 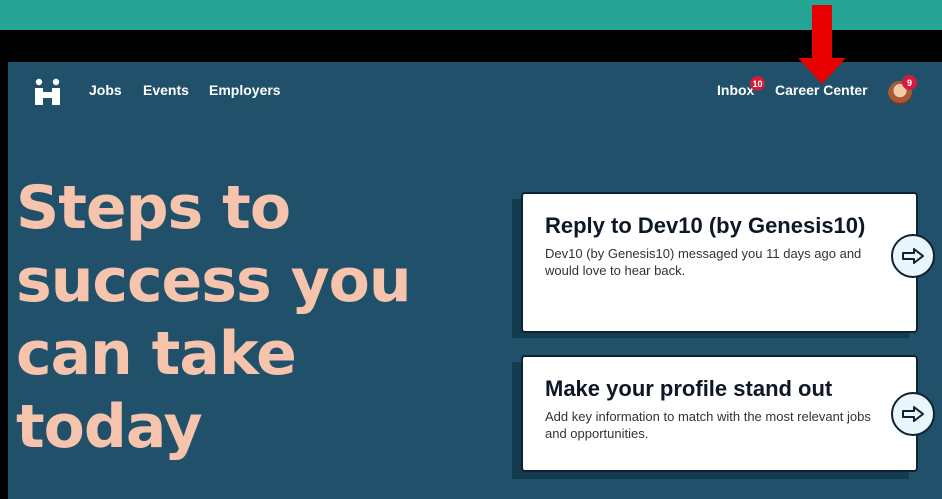 I want to click on hero-line: success you, so click(x=214, y=281).